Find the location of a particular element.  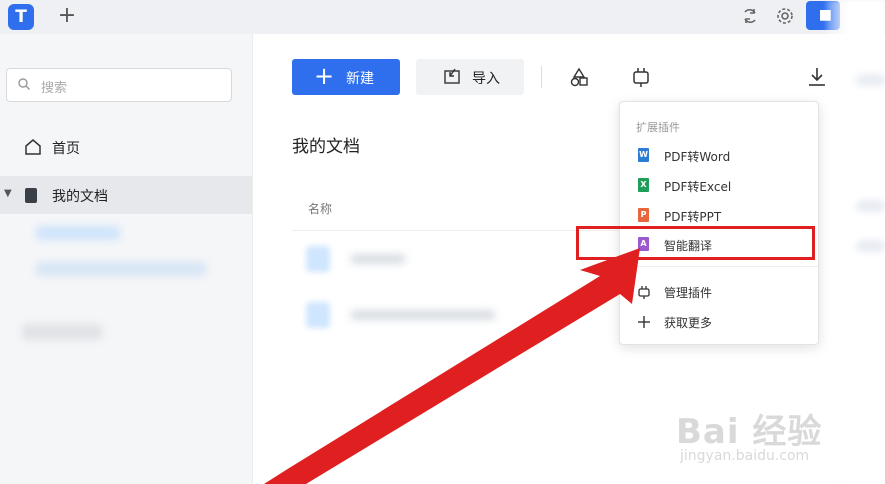

watermark-url: jingyan.baidu.com is located at coordinates (745, 456).